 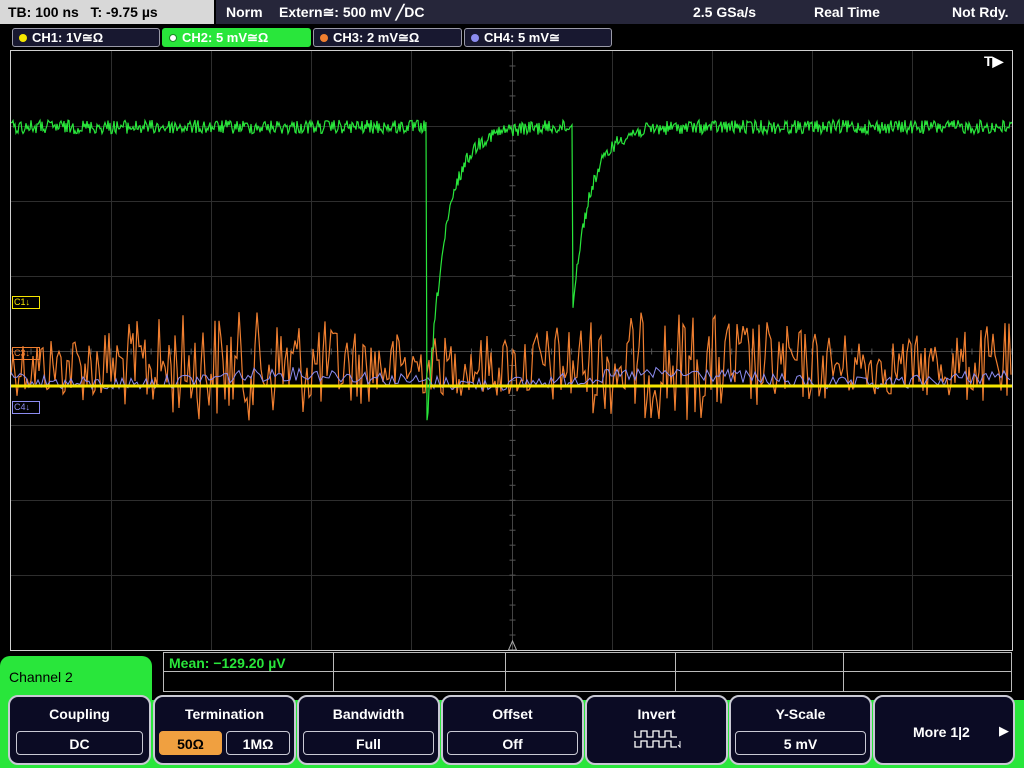 What do you see at coordinates (511, 366) in the screenshot?
I see `ch3-trace` at bounding box center [511, 366].